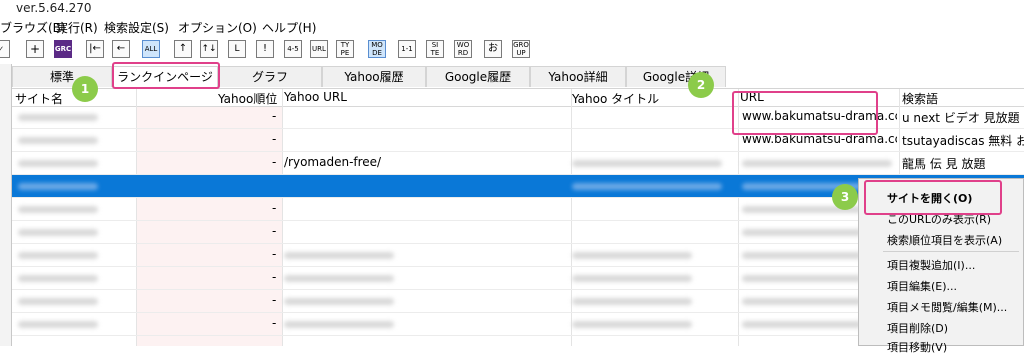 The image size is (1024, 355). I want to click on highlight-url-column, so click(805, 113).